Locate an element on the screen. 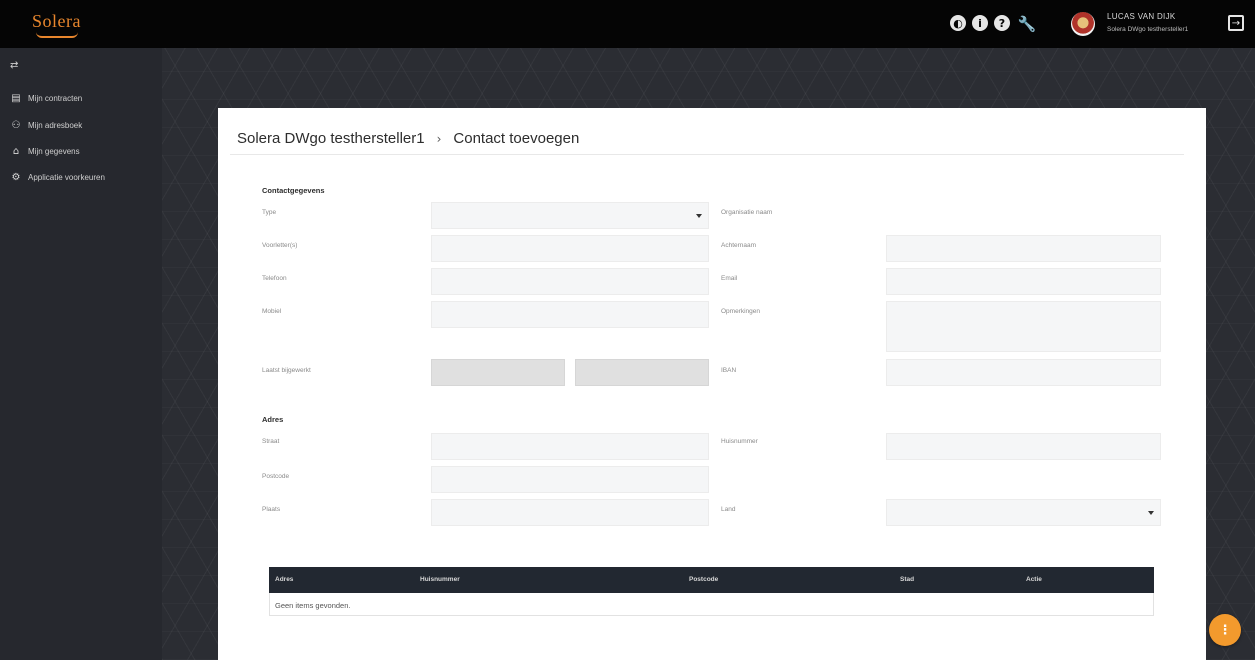 This screenshot has height=660, width=1255. column-header-actie: Actie is located at coordinates (1034, 579).